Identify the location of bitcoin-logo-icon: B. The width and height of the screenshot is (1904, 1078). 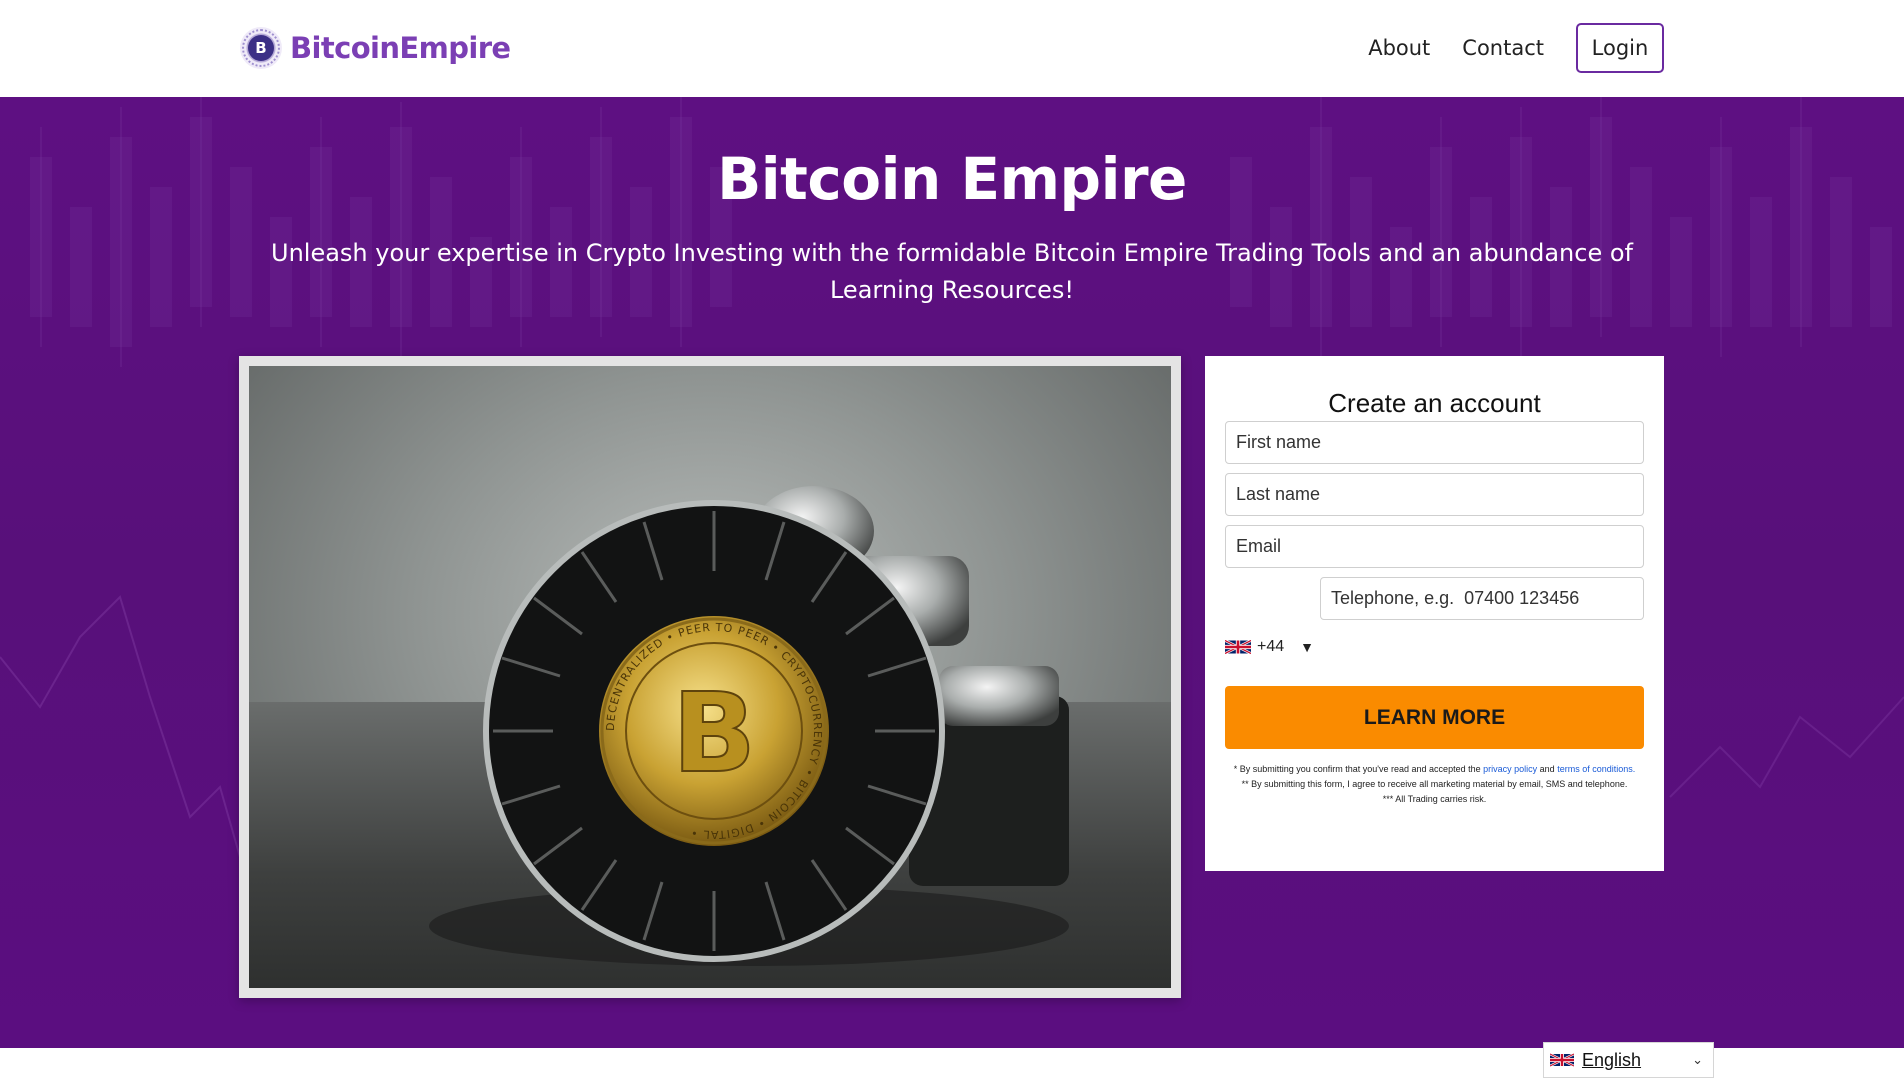
(261, 48).